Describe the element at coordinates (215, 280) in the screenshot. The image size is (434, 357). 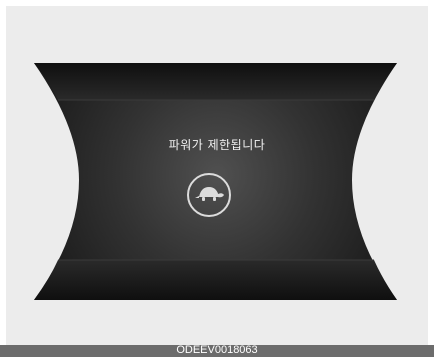
I see `display-bottom-band` at that location.